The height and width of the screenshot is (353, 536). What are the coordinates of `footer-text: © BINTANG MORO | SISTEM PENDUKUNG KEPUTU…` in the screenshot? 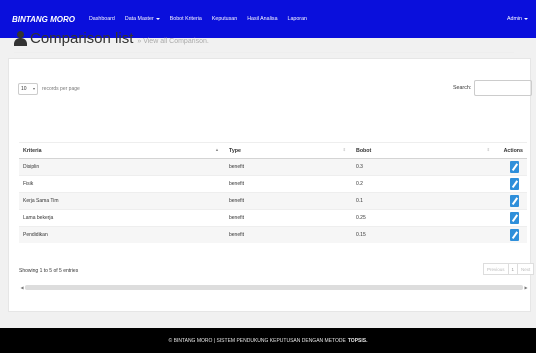 It's located at (257, 340).